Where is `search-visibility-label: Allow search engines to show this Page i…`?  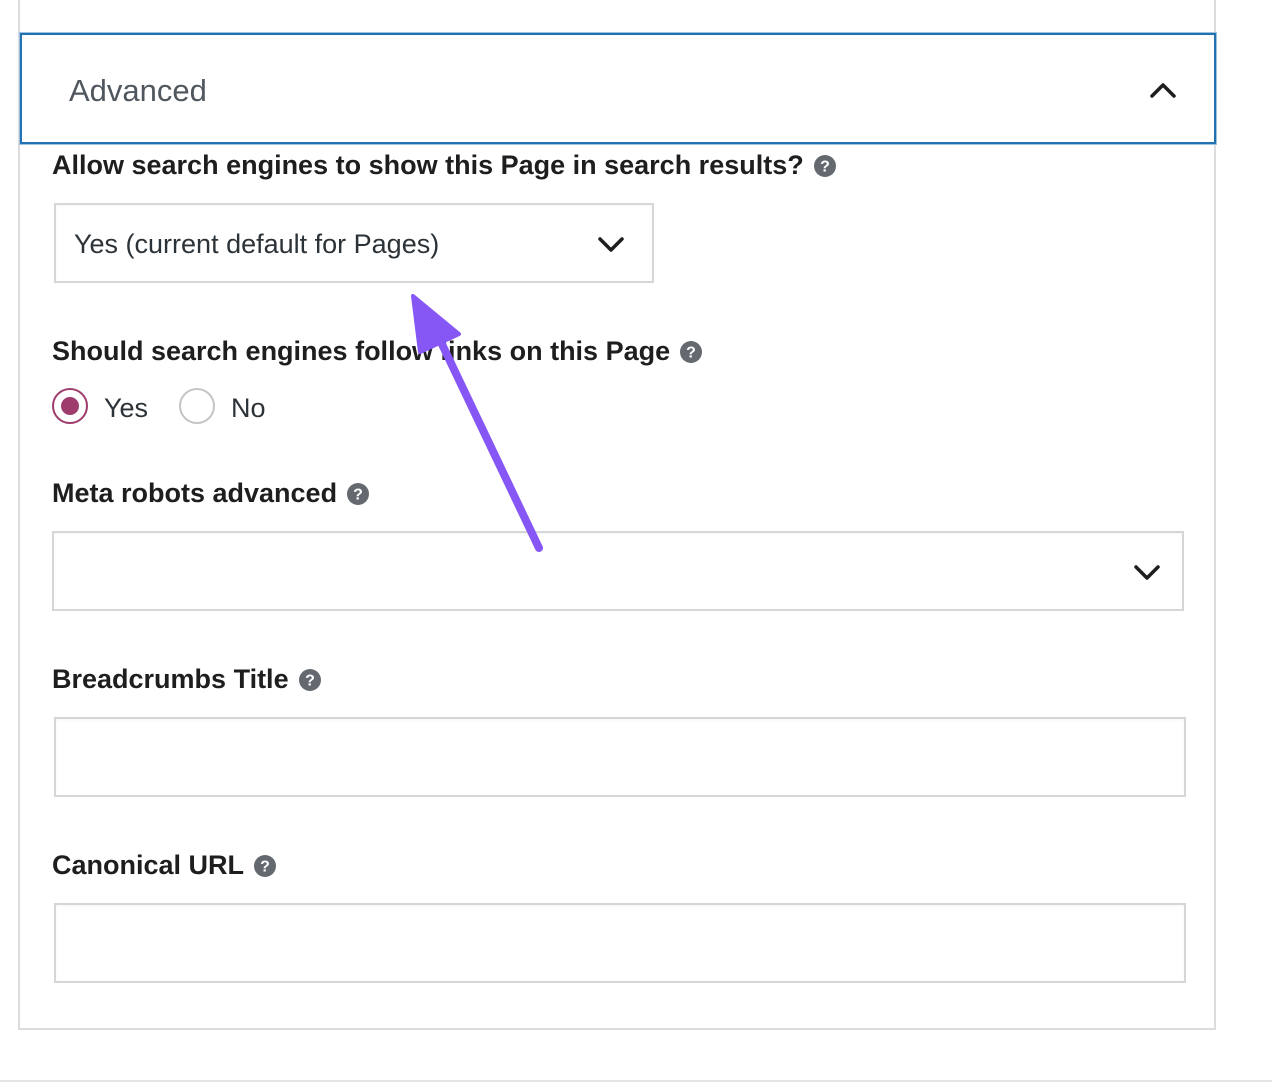 search-visibility-label: Allow search engines to show this Page i… is located at coordinates (444, 165).